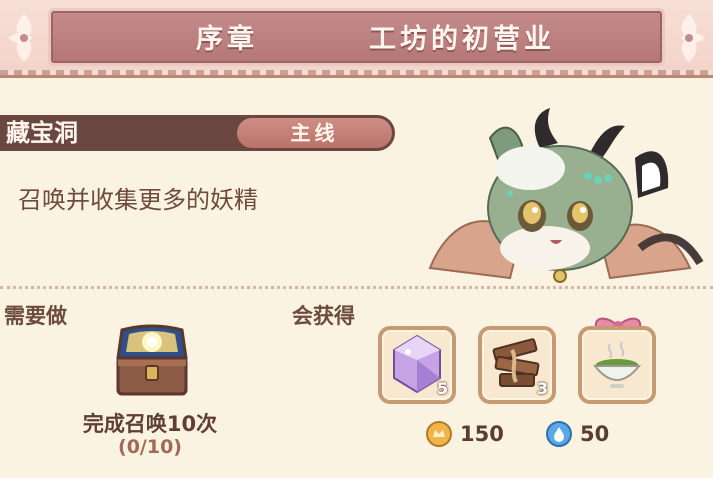 This screenshot has width=713, height=478. Describe the element at coordinates (417, 365) in the screenshot. I see `reward-item-crystal: 5` at that location.